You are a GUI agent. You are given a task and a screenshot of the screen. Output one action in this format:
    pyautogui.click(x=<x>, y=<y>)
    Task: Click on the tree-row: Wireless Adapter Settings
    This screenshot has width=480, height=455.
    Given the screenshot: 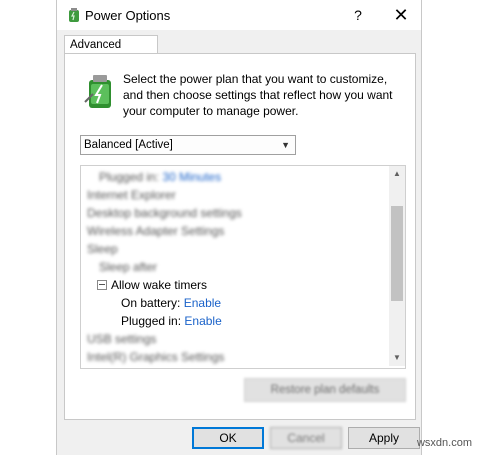 What is the action you would take?
    pyautogui.click(x=156, y=231)
    